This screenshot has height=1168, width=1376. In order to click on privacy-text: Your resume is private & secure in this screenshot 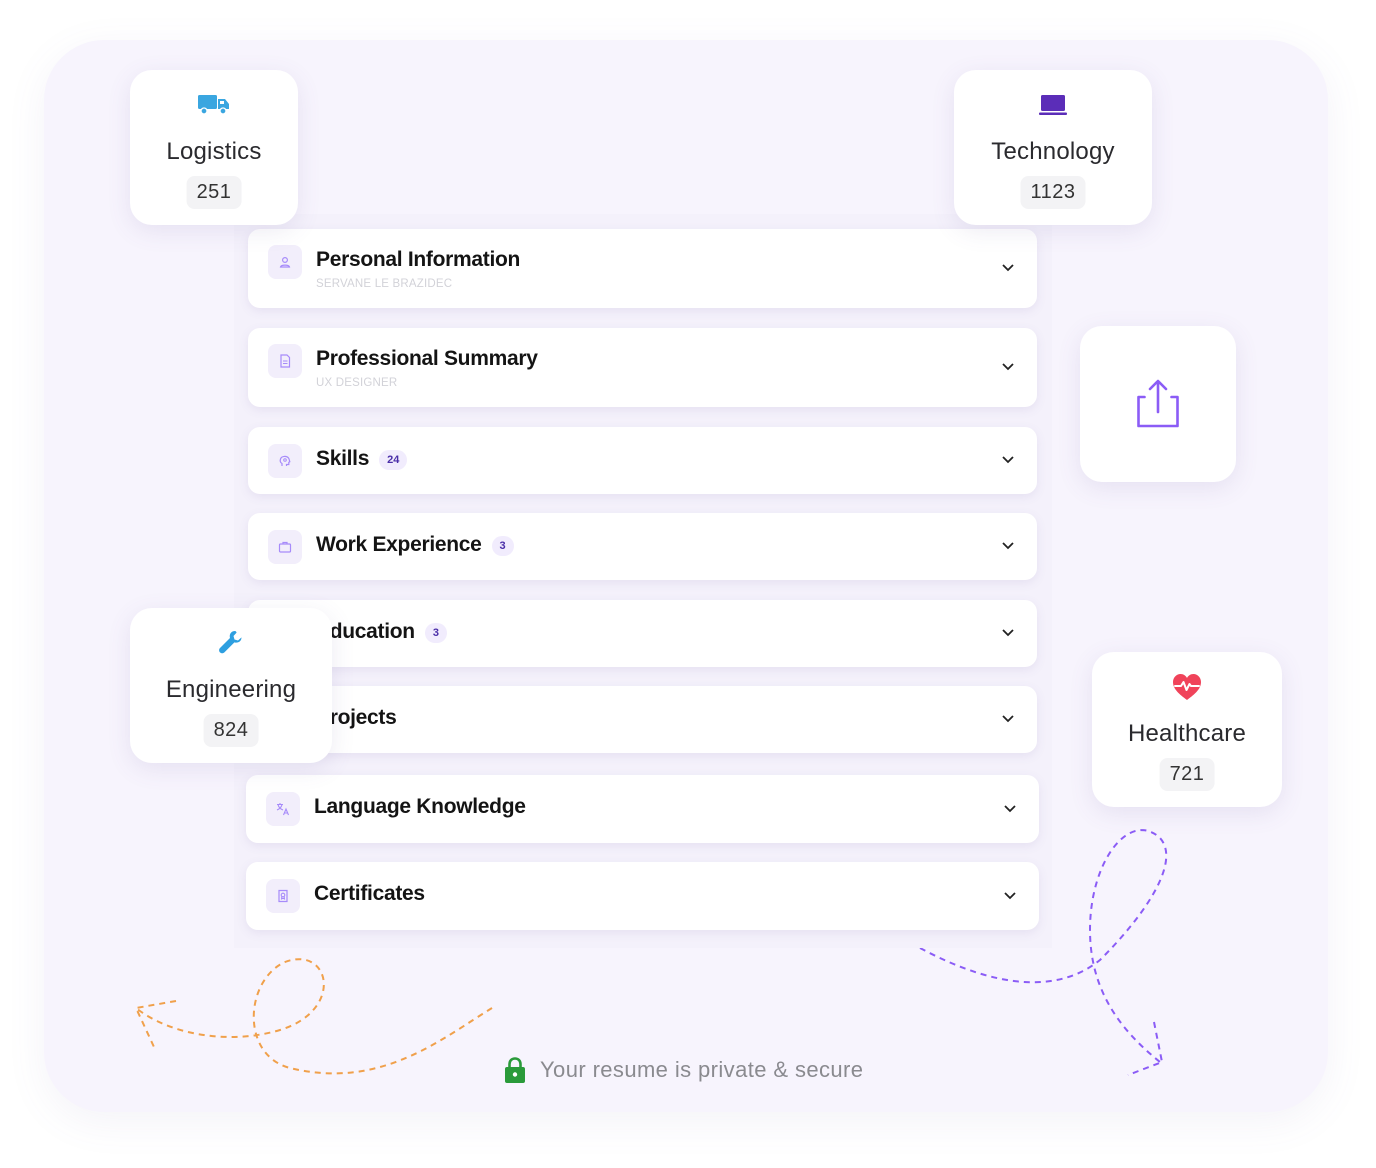, I will do `click(702, 1069)`.